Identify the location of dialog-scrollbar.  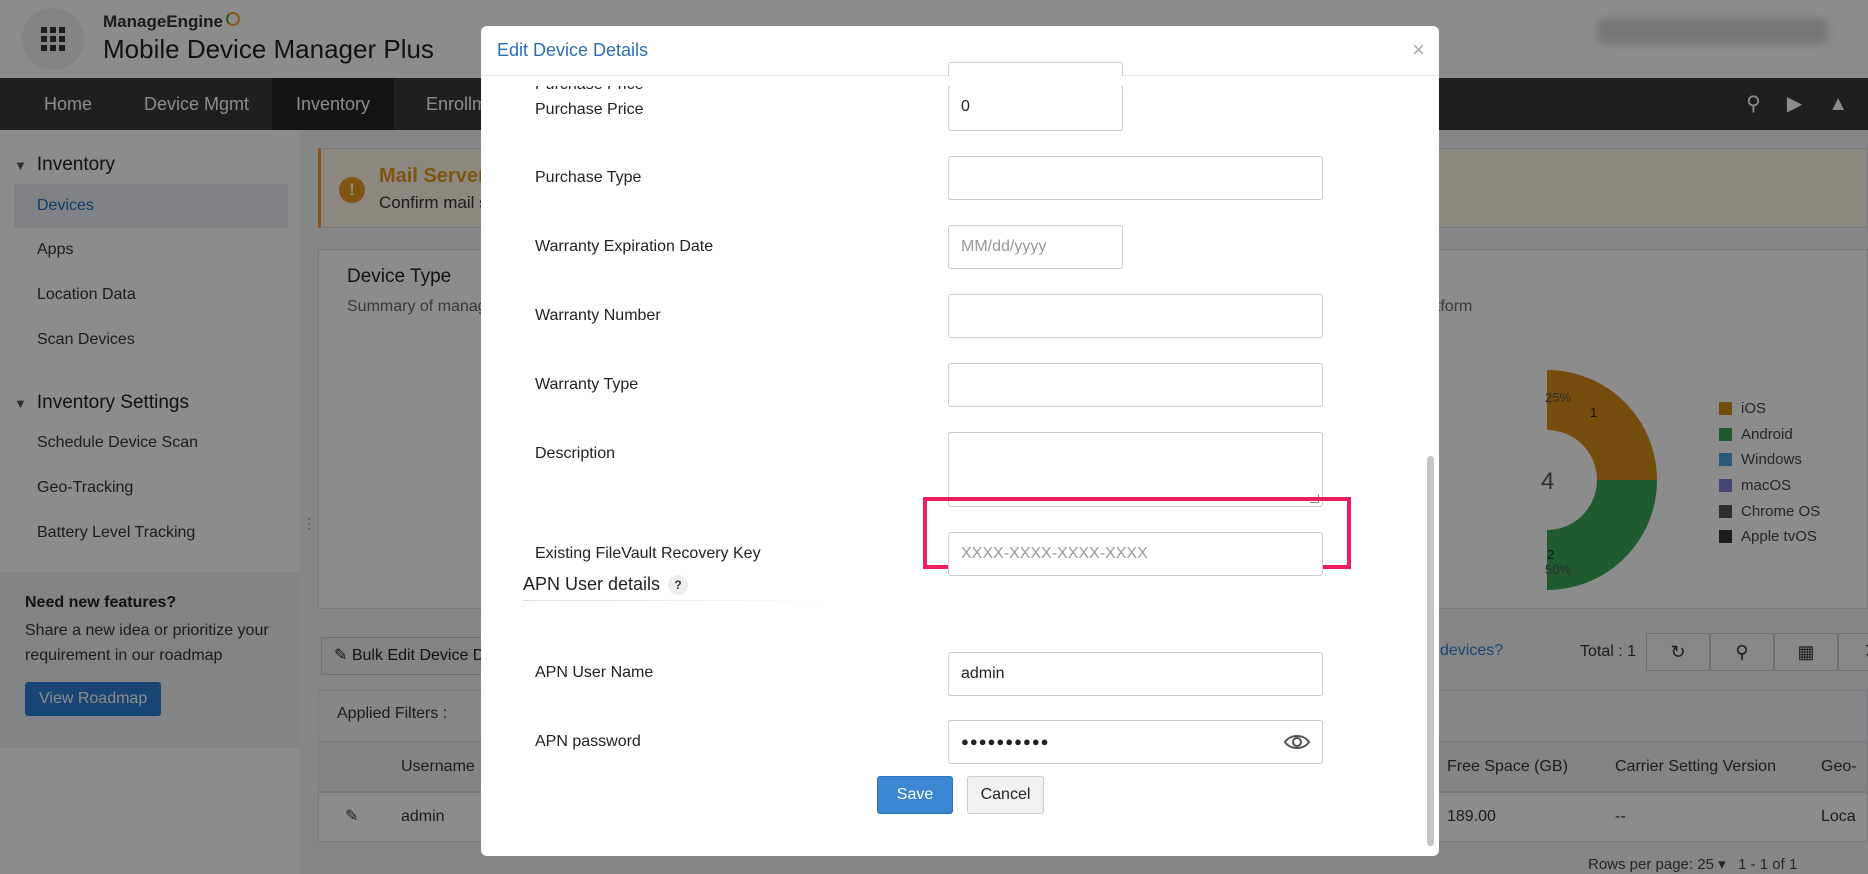
(1430, 651).